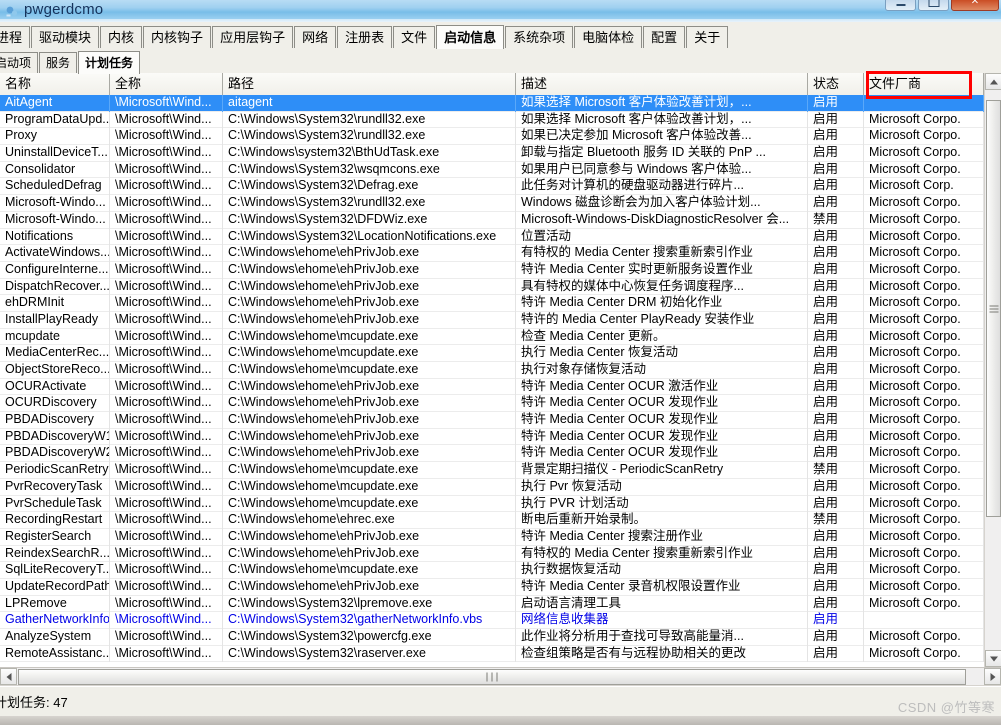 This screenshot has height=725, width=1001. Describe the element at coordinates (65, 37) in the screenshot. I see `tab-1: 驱动模块` at that location.